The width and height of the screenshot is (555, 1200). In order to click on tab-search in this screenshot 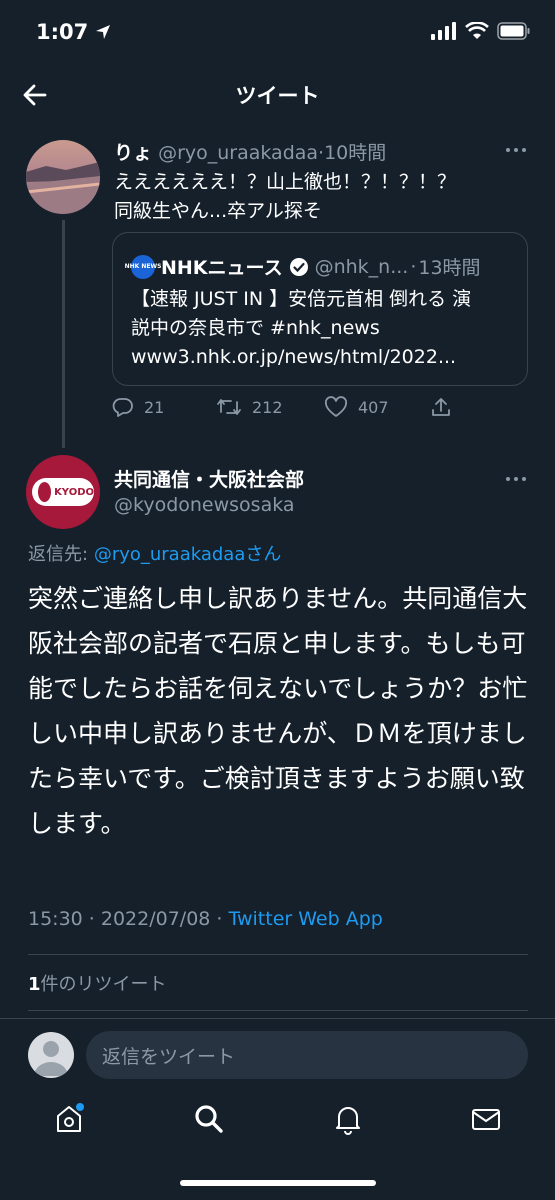, I will do `click(209, 1119)`.